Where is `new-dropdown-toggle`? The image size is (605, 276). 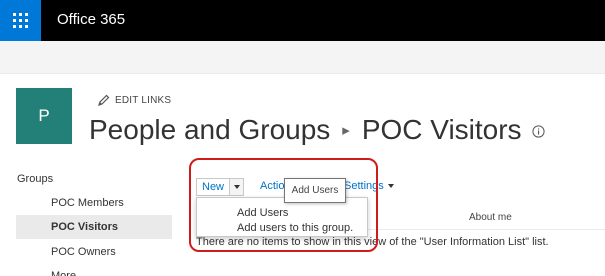 new-dropdown-toggle is located at coordinates (236, 187).